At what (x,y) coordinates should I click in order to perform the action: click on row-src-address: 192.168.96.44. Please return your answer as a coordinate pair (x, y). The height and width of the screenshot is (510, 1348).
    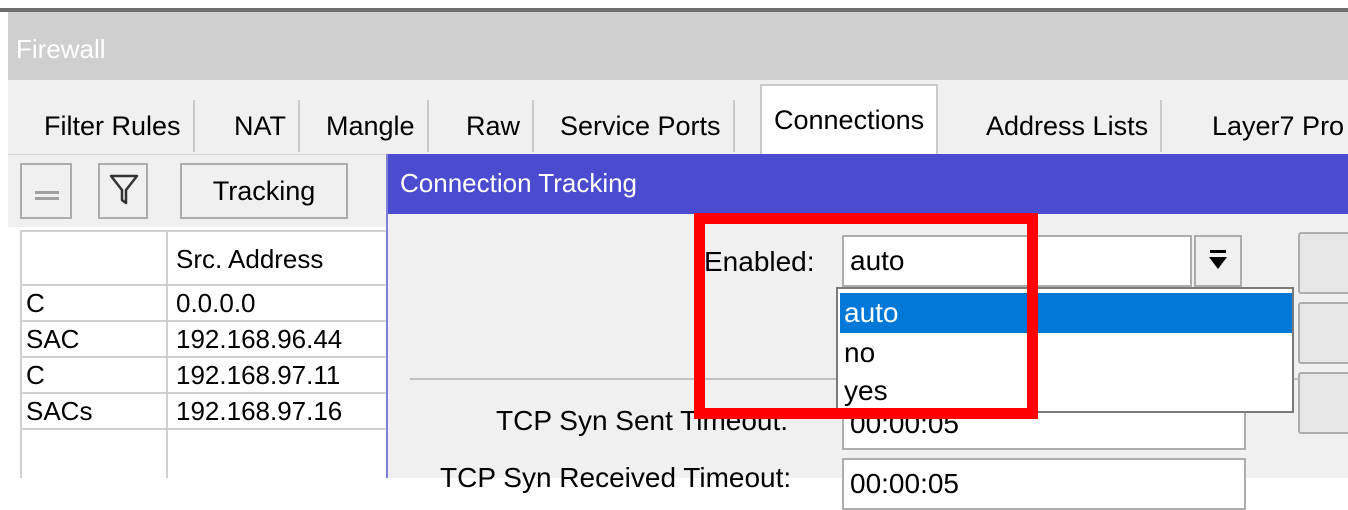
    Looking at the image, I should click on (287, 339).